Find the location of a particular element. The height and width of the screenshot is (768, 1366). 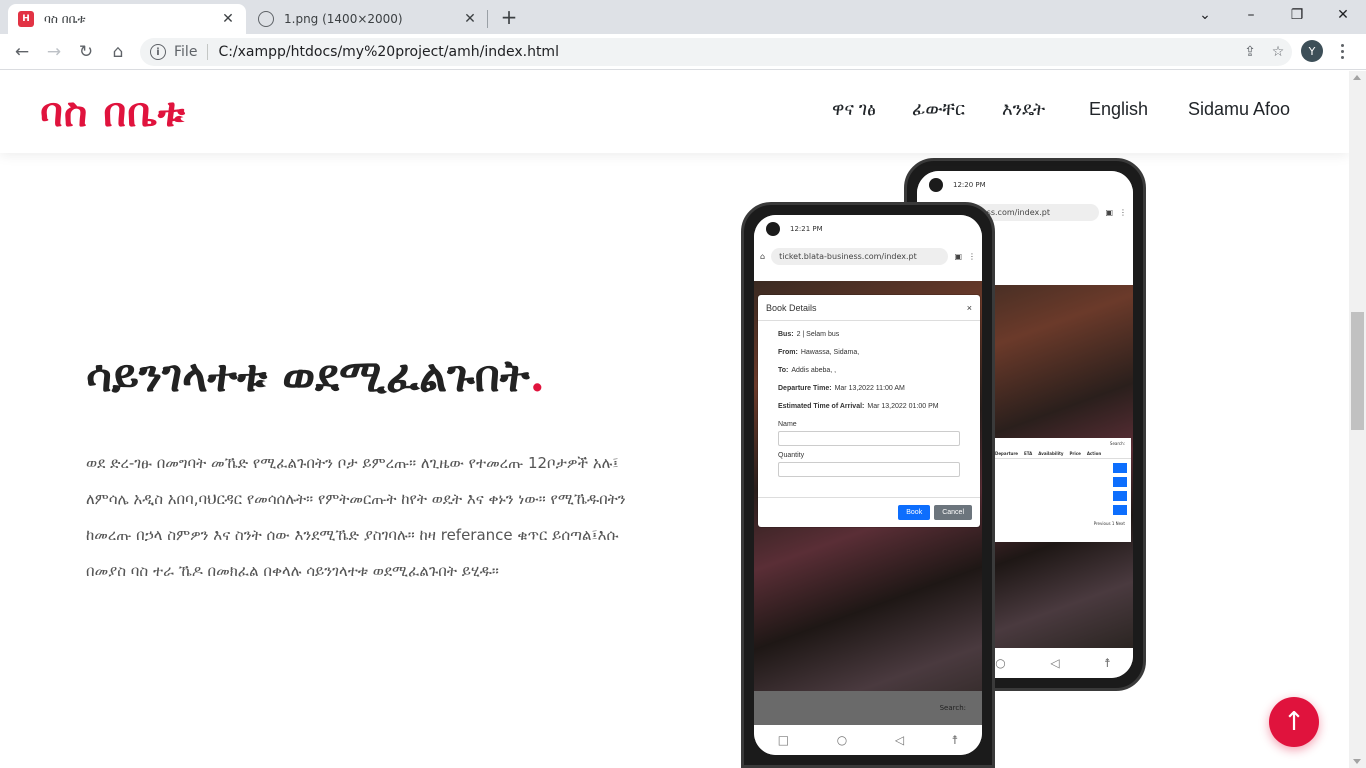

to-label: To: is located at coordinates (783, 370).